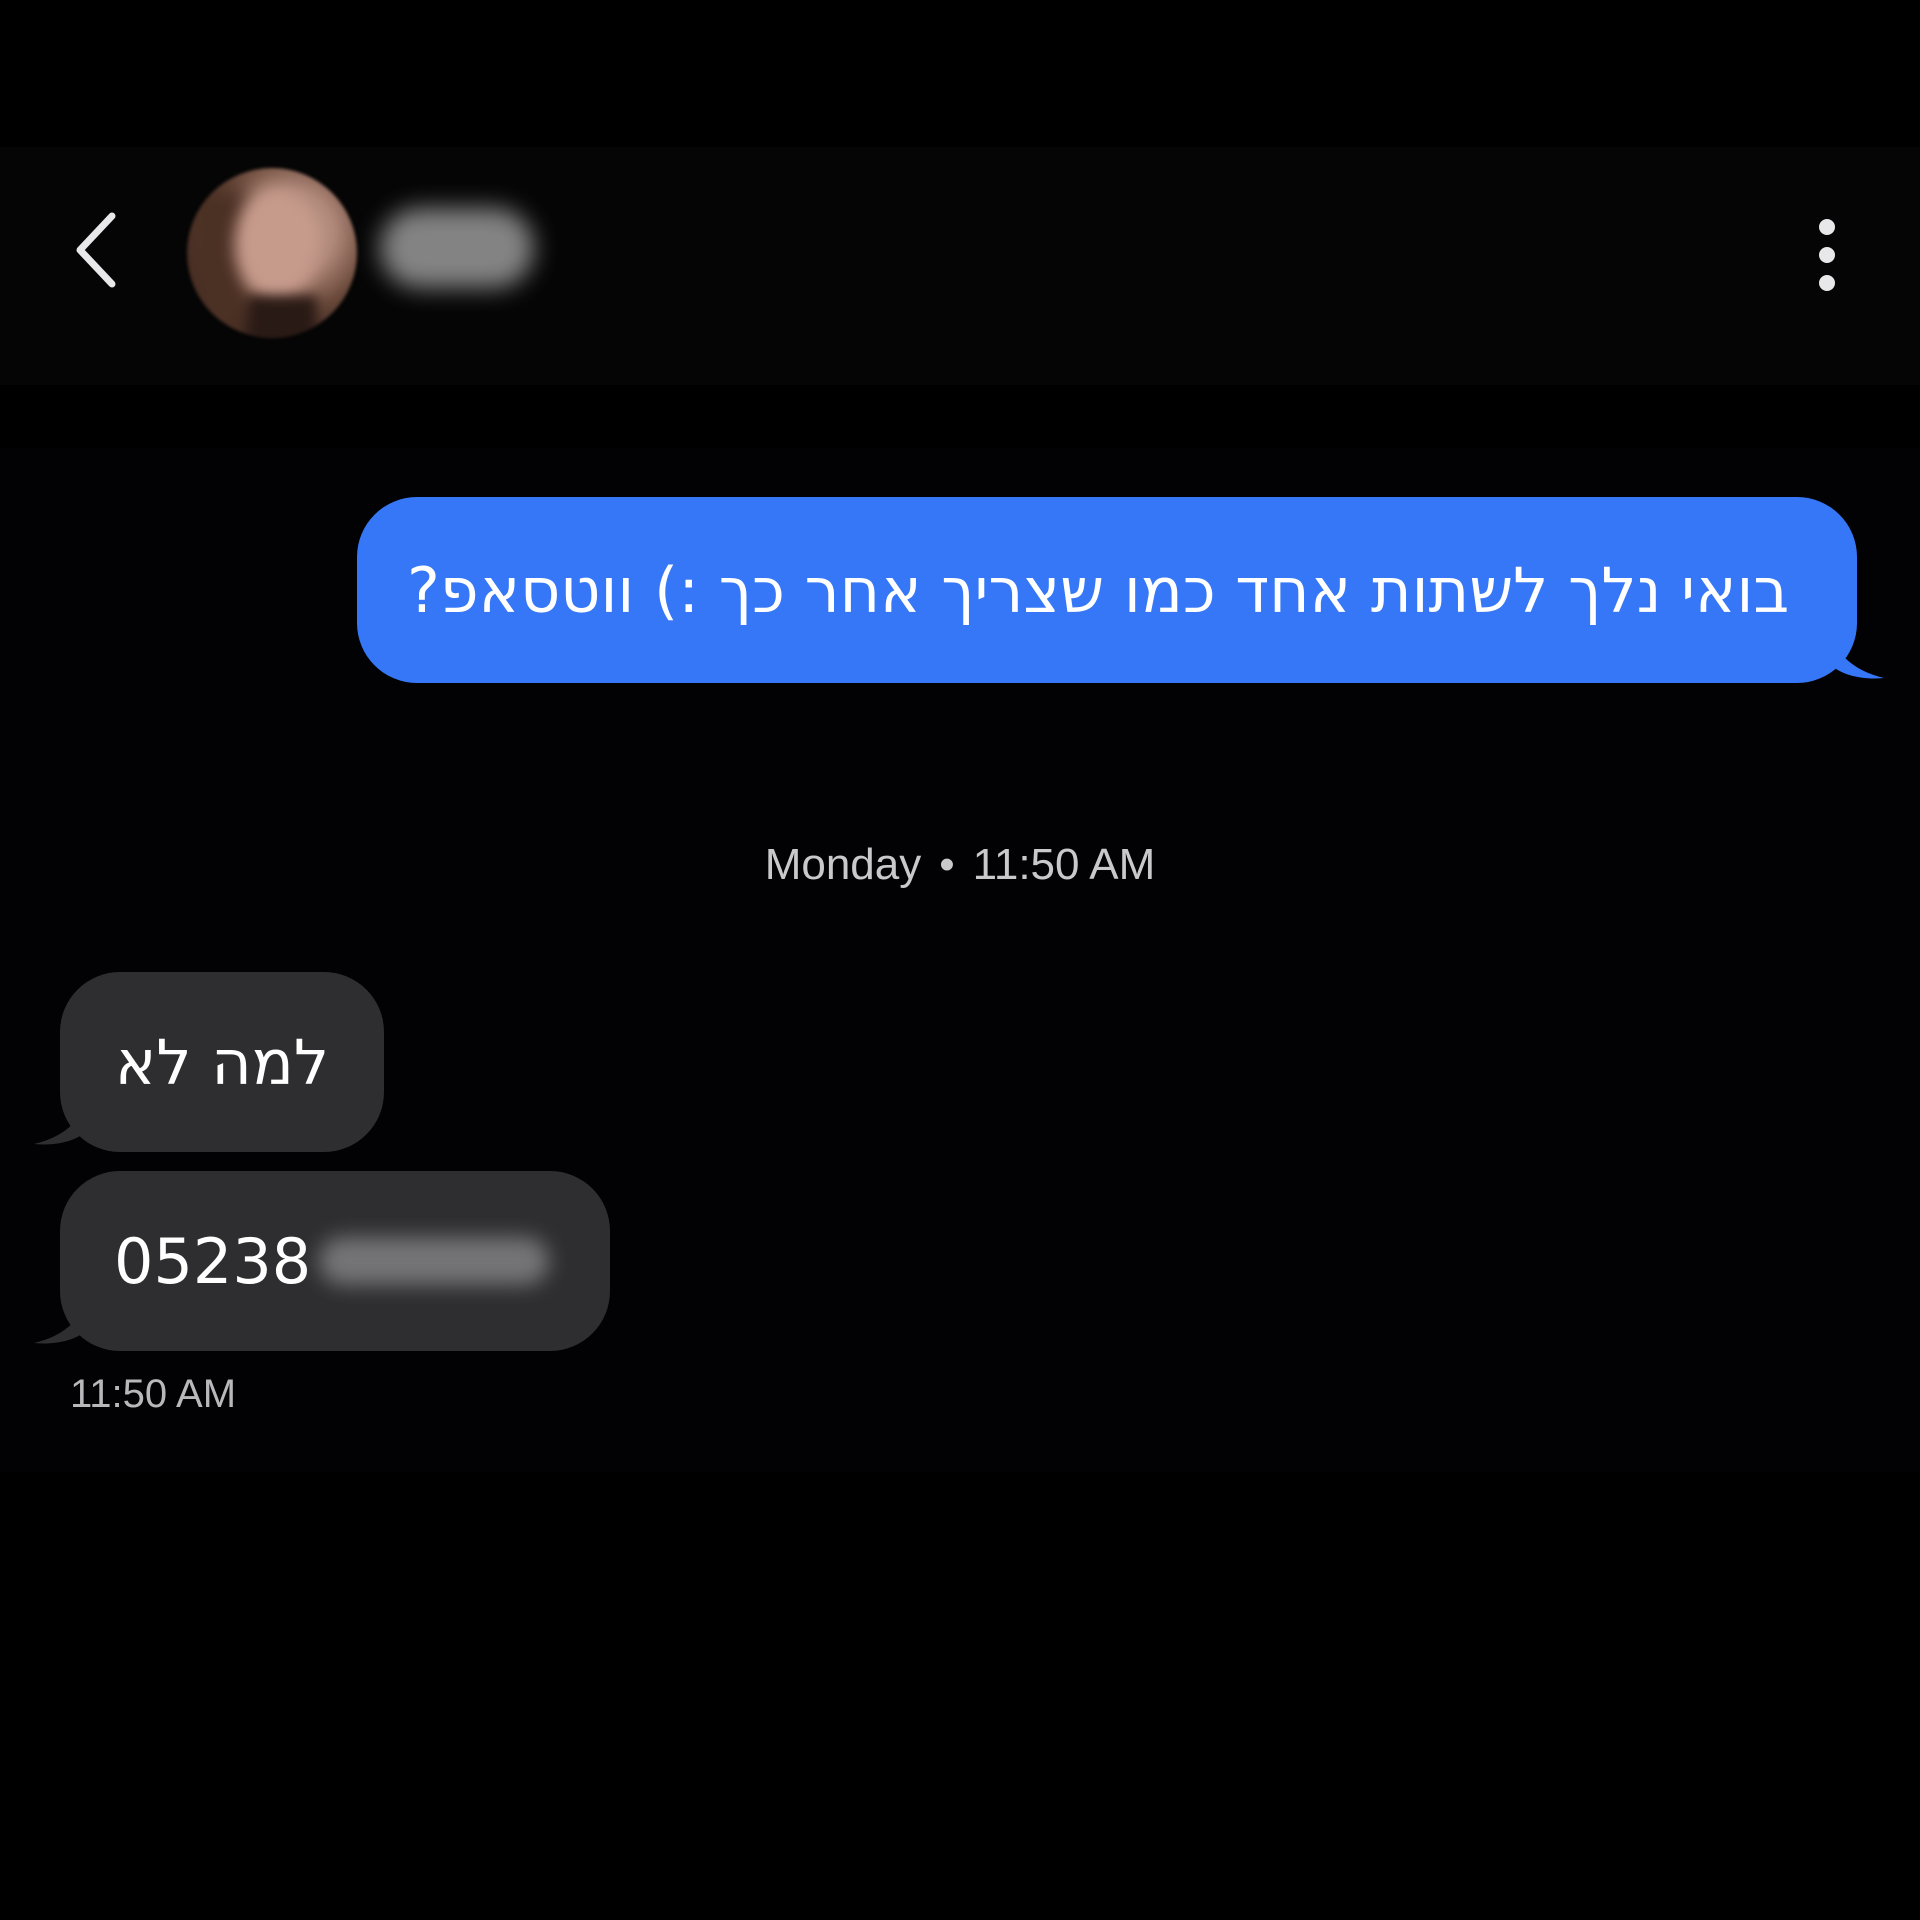 This screenshot has width=1920, height=1920. What do you see at coordinates (843, 864) in the screenshot?
I see `divider-day: Monday` at bounding box center [843, 864].